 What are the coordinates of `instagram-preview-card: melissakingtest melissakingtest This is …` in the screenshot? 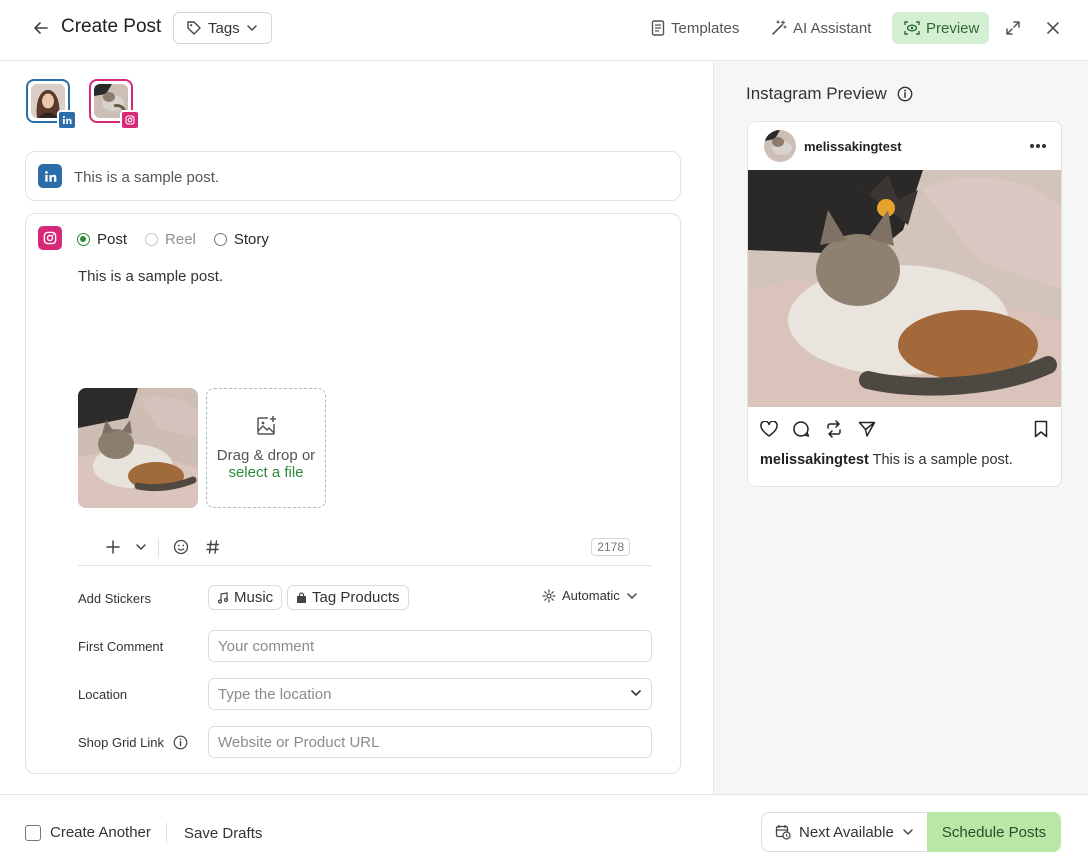 It's located at (904, 304).